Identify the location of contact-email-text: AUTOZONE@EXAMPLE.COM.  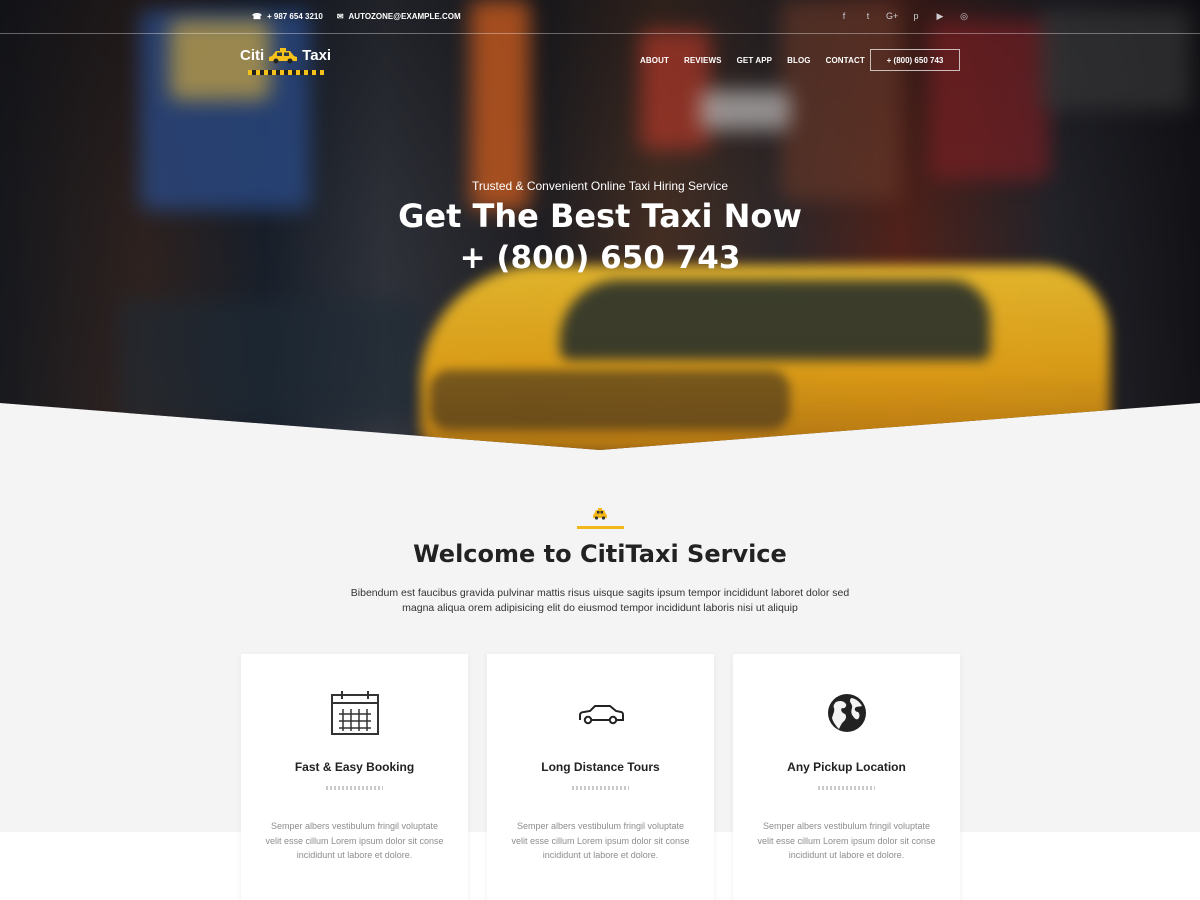
(404, 16).